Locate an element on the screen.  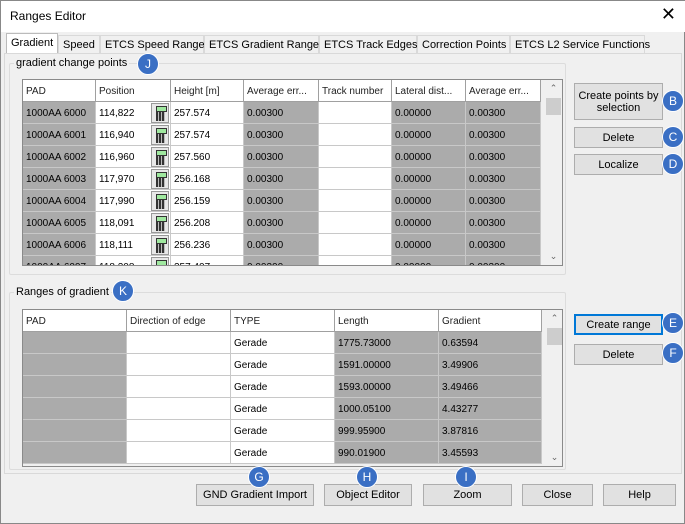
close-button: Close is located at coordinates (557, 495).